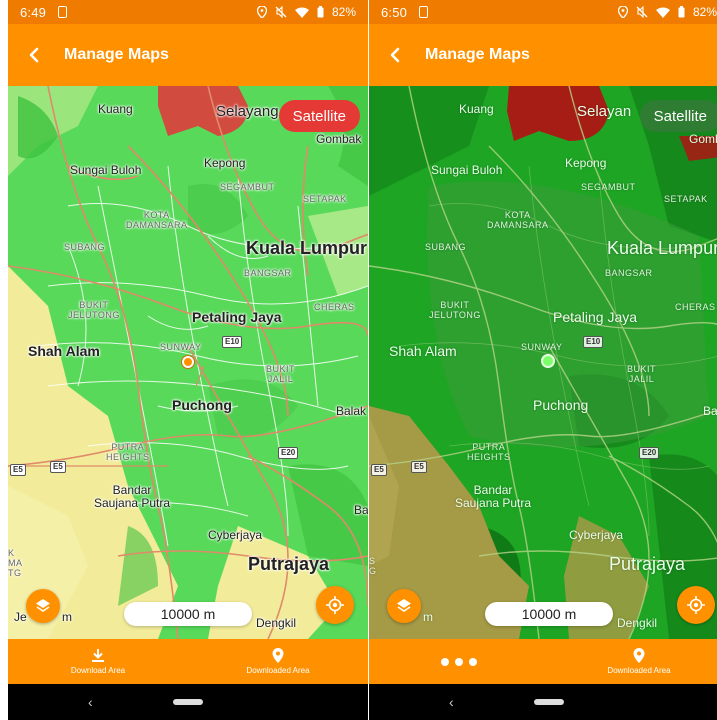  What do you see at coordinates (703, 139) in the screenshot?
I see `place-gombak: Gombak` at bounding box center [703, 139].